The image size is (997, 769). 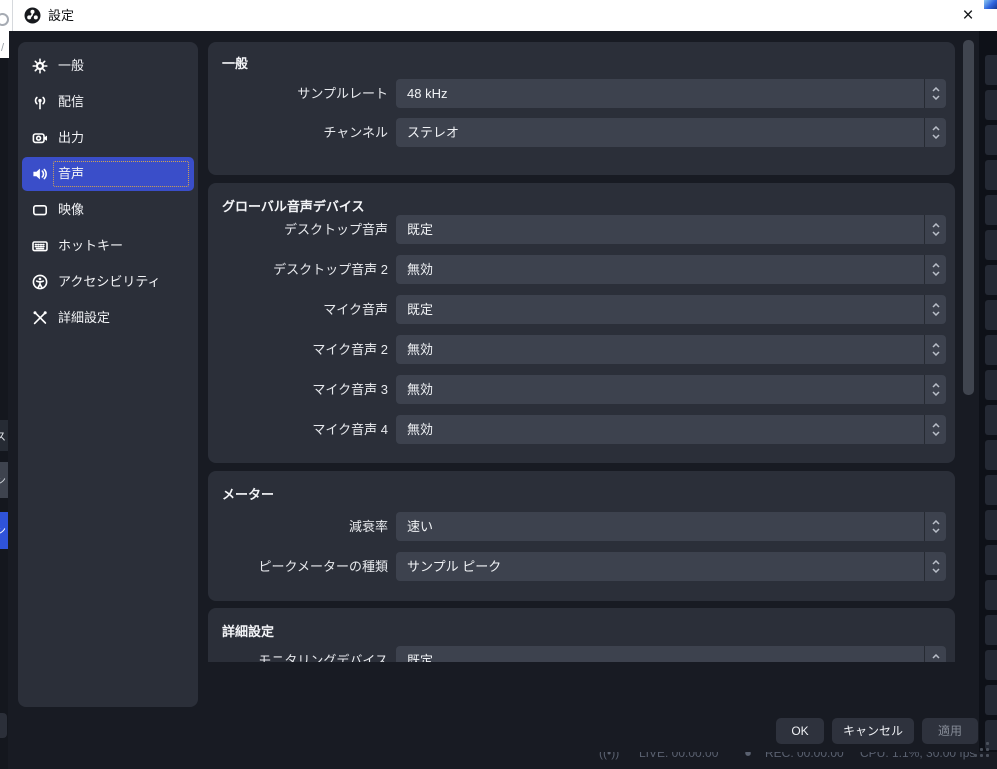 What do you see at coordinates (4, 19) in the screenshot?
I see `background-ring-fragment` at bounding box center [4, 19].